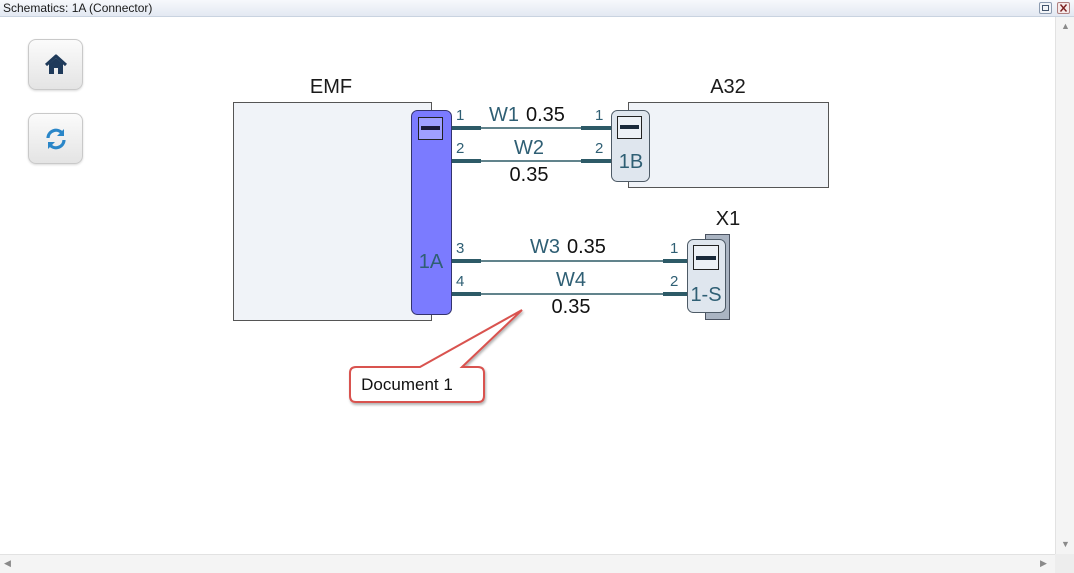  I want to click on connector-1s-latch-bar, so click(706, 258).